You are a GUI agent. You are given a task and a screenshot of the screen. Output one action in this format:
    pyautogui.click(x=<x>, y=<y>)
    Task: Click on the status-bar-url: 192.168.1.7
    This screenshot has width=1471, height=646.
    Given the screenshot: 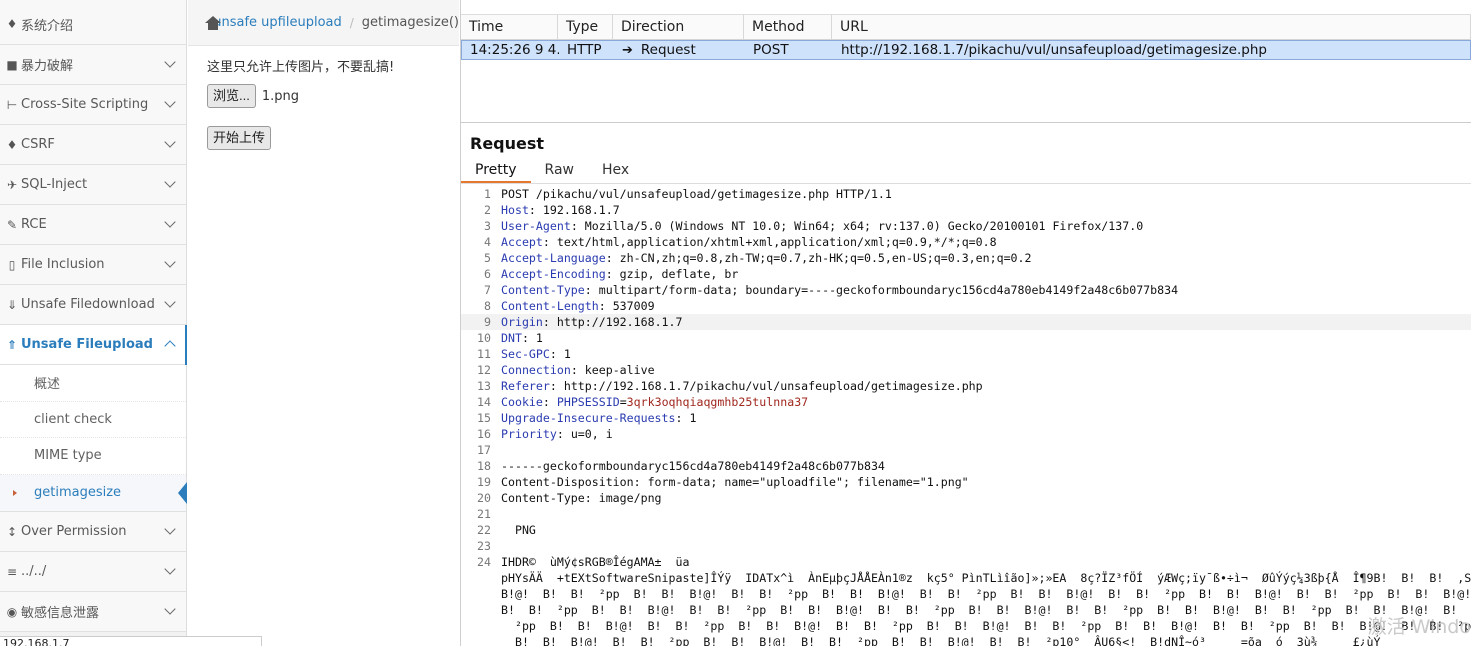 What is the action you would take?
    pyautogui.click(x=131, y=641)
    